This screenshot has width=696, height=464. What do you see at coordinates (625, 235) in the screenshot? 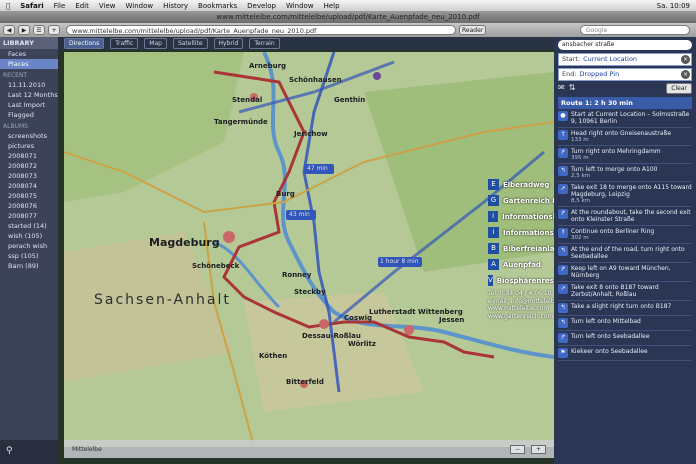
I see `direction-step: ↑ Continue onto Berliner Ring 302 m` at bounding box center [625, 235].